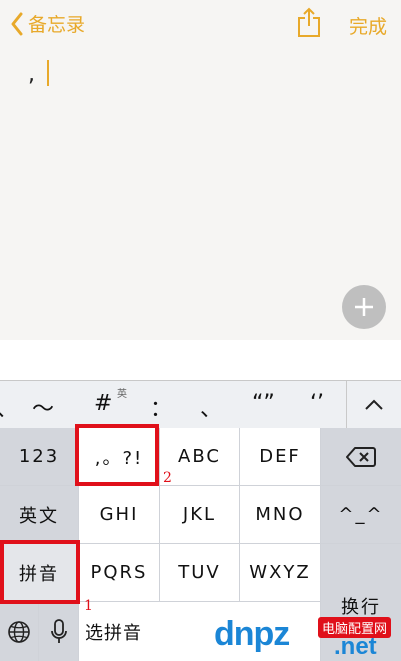 Image resolution: width=401 pixels, height=661 pixels. What do you see at coordinates (40, 572) in the screenshot?
I see `highlight-box-pinyin` at bounding box center [40, 572].